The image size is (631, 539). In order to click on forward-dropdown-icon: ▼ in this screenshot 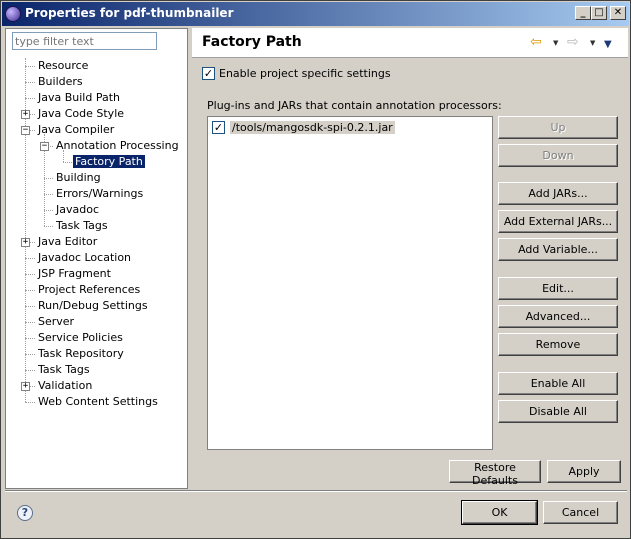, I will do `click(592, 43)`.